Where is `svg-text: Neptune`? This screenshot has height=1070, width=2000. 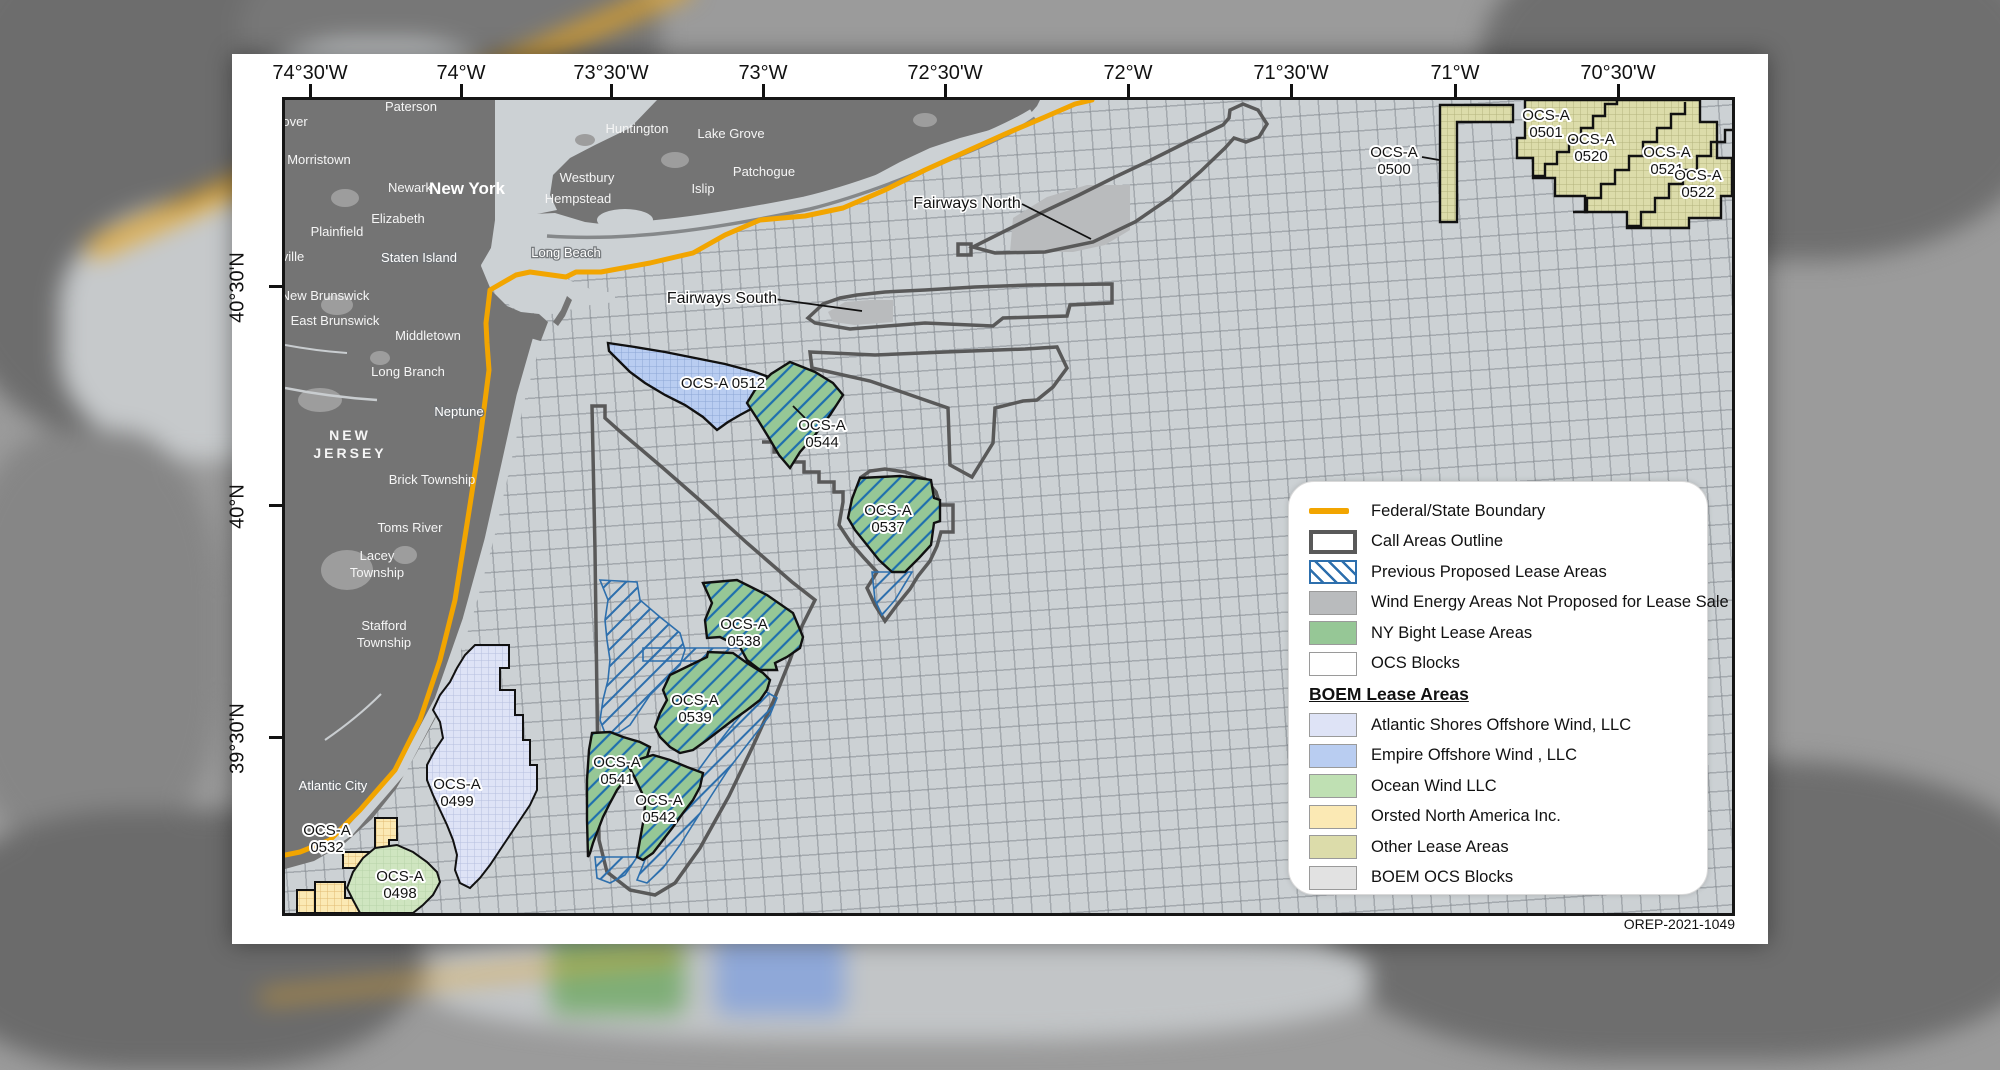
svg-text: Neptune is located at coordinates (458, 411).